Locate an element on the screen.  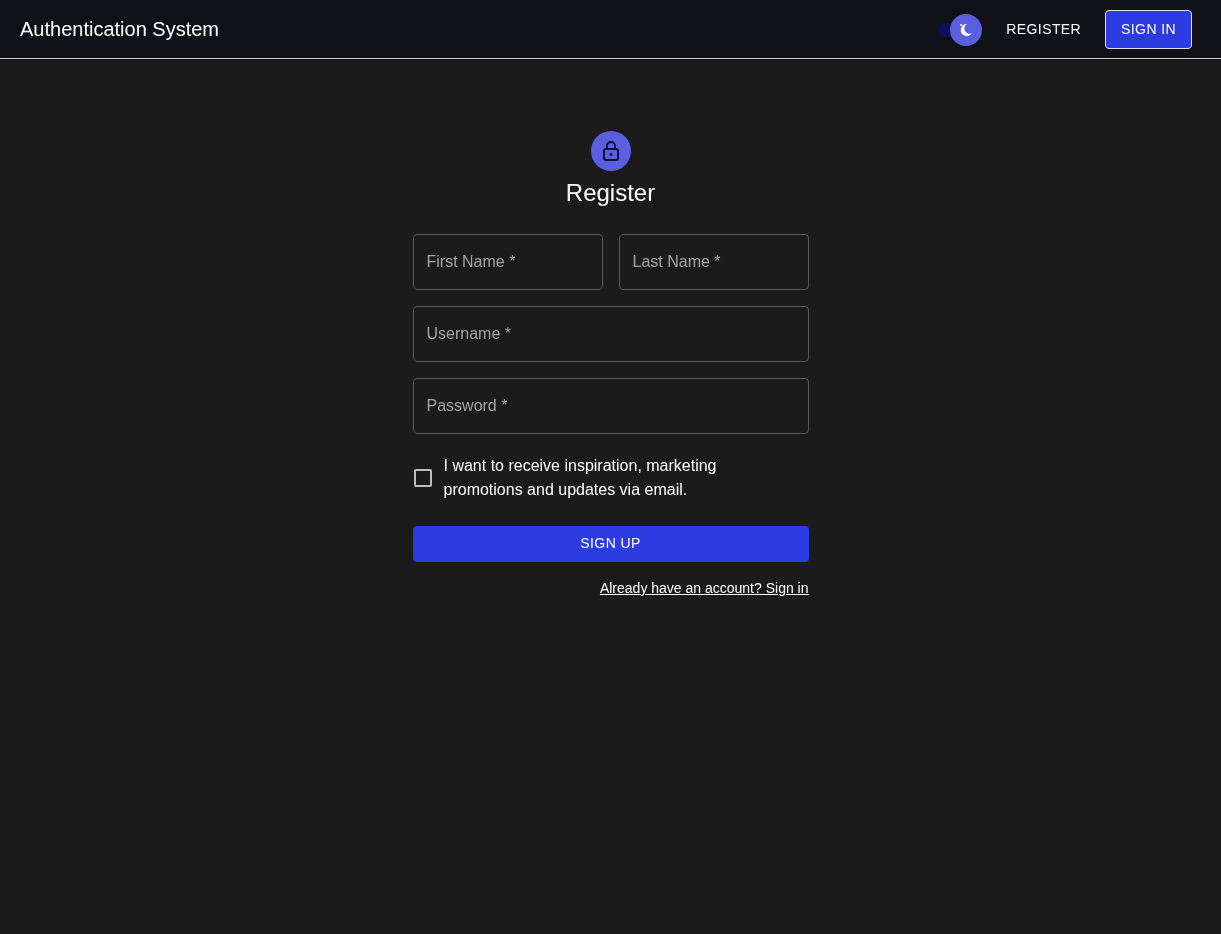
app-title: Authentication System is located at coordinates (119, 29).